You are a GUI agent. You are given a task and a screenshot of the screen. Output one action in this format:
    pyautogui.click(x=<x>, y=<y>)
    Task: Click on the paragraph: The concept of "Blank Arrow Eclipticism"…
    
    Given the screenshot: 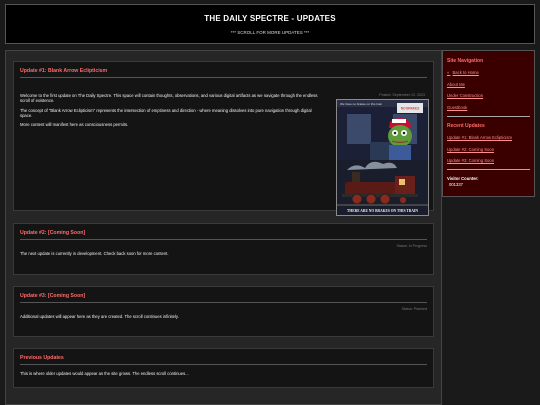 What is the action you would take?
    pyautogui.click(x=166, y=112)
    